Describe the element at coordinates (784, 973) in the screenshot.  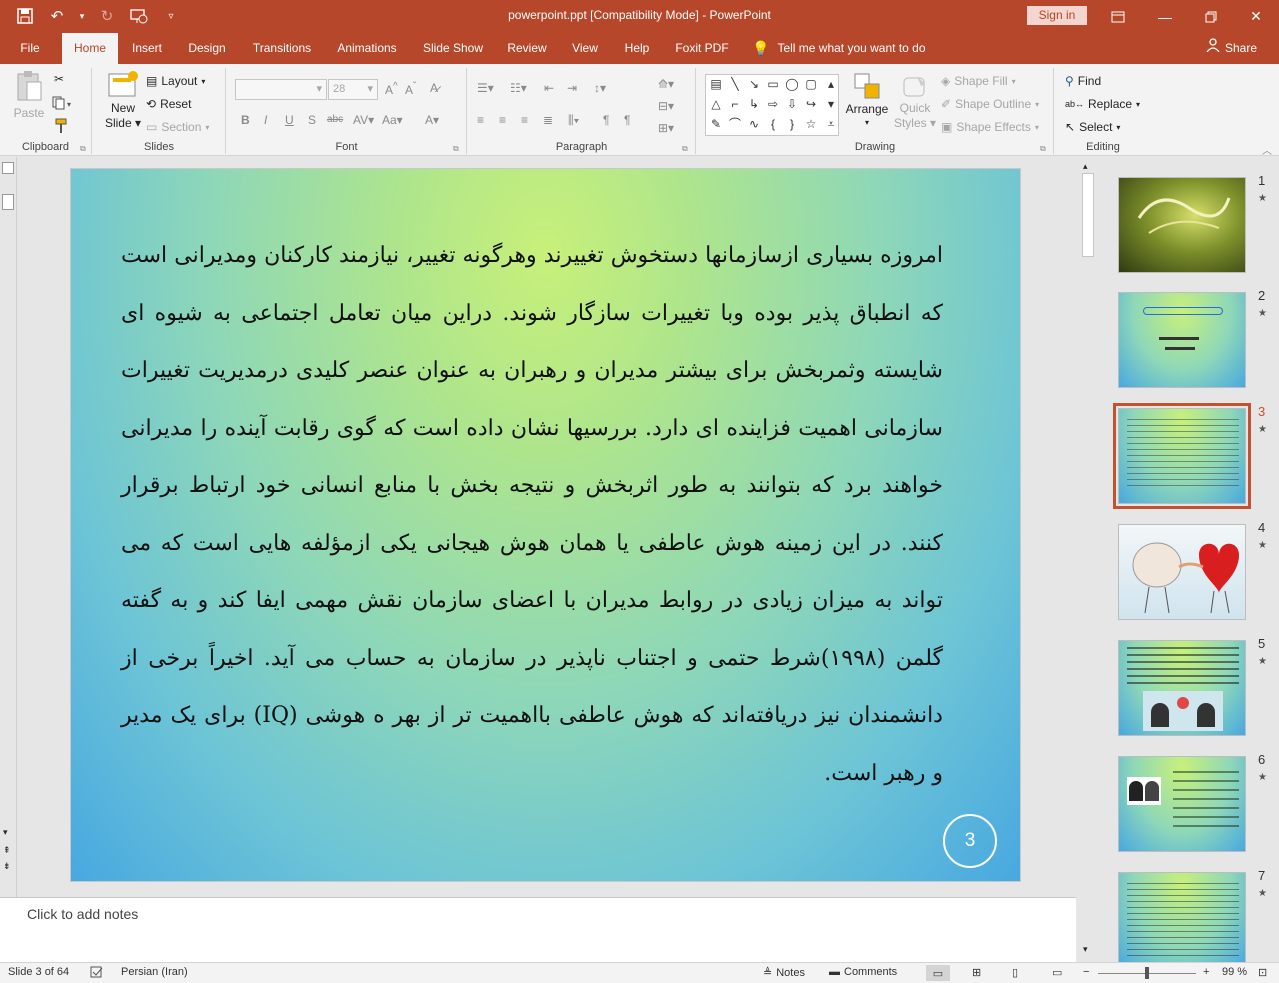
I see `notes-toggle-button: ≜ Notes` at that location.